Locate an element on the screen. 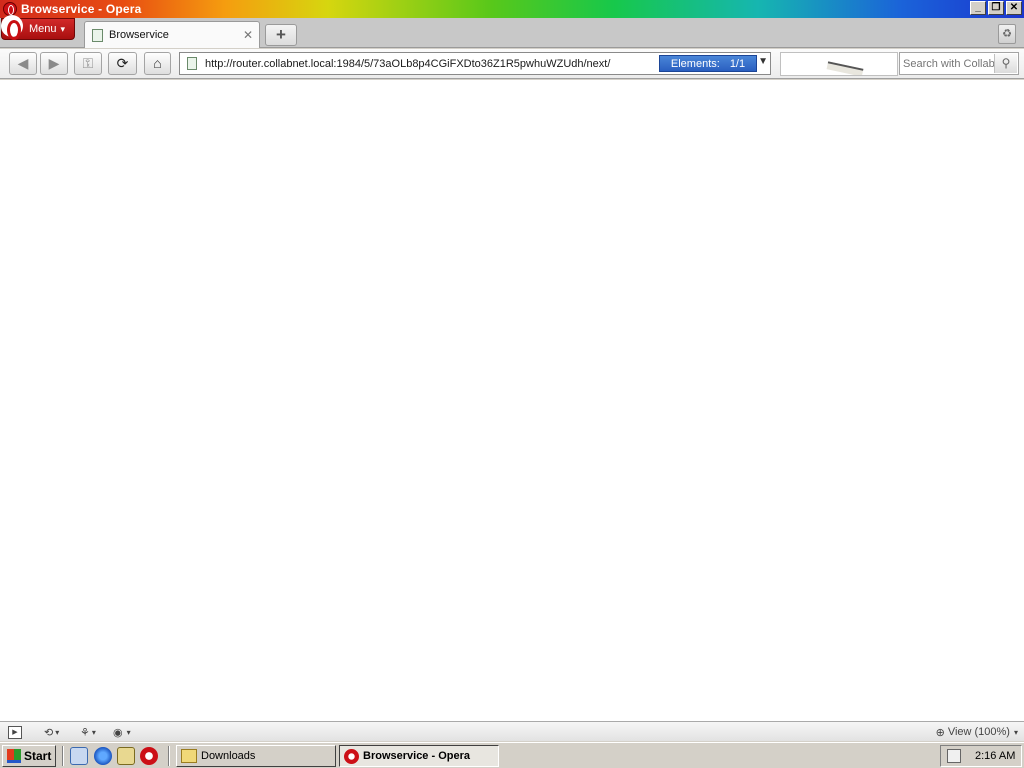 This screenshot has width=1024, height=768. back-button: ◀ is located at coordinates (23, 63).